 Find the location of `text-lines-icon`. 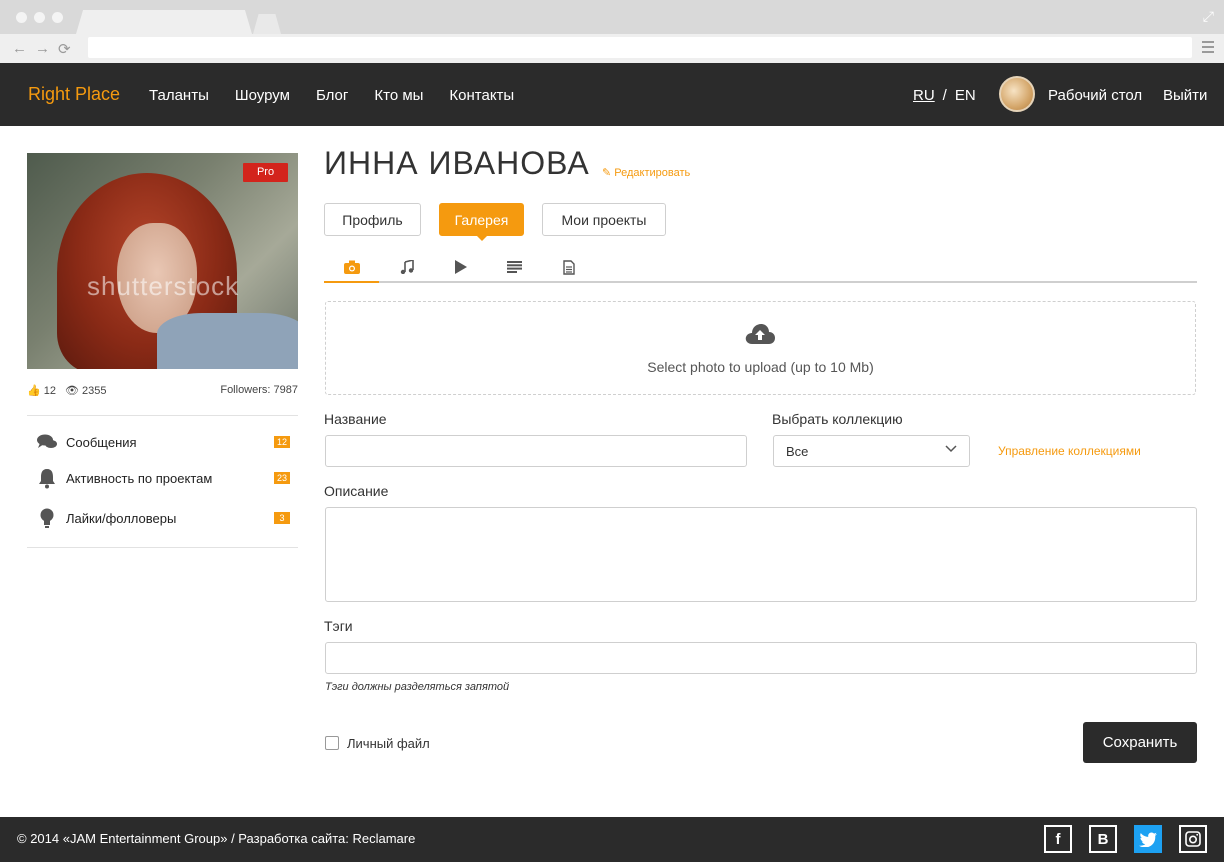

text-lines-icon is located at coordinates (514, 267).